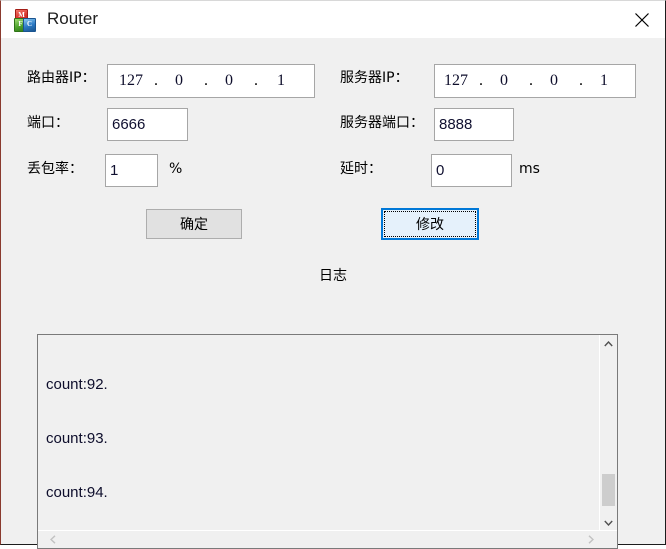  Describe the element at coordinates (361, 169) in the screenshot. I see `delay-label: 延时：` at that location.